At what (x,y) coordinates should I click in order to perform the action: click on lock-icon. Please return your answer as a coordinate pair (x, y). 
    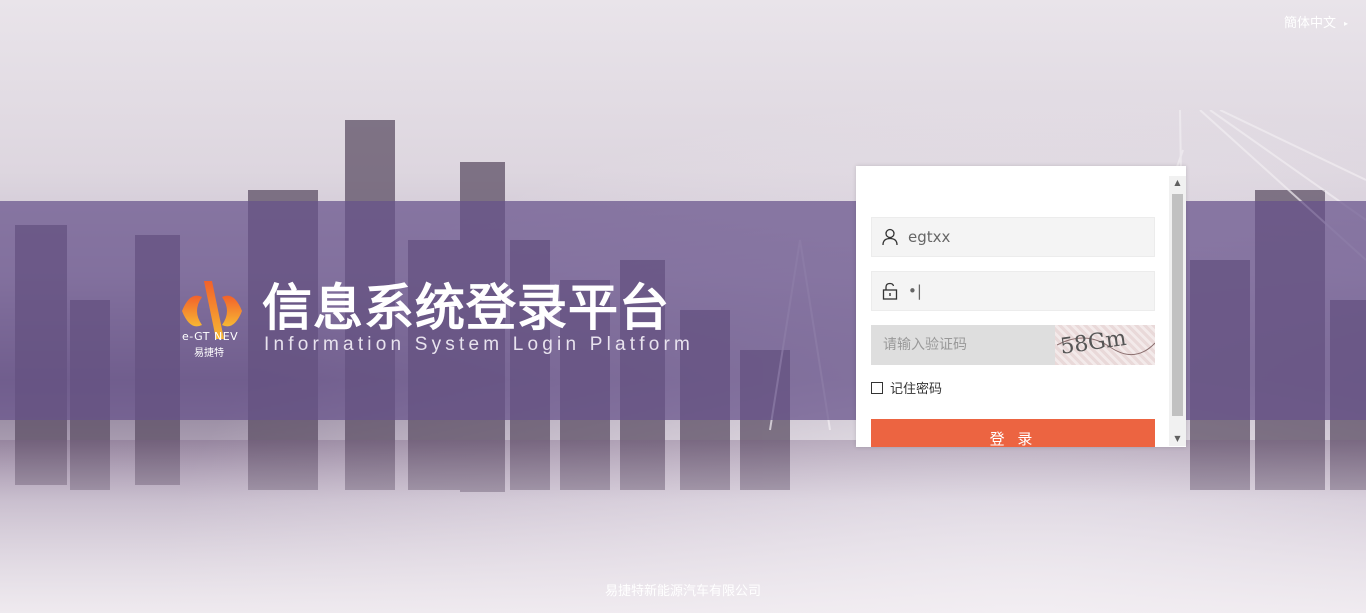
    Looking at the image, I should click on (890, 291).